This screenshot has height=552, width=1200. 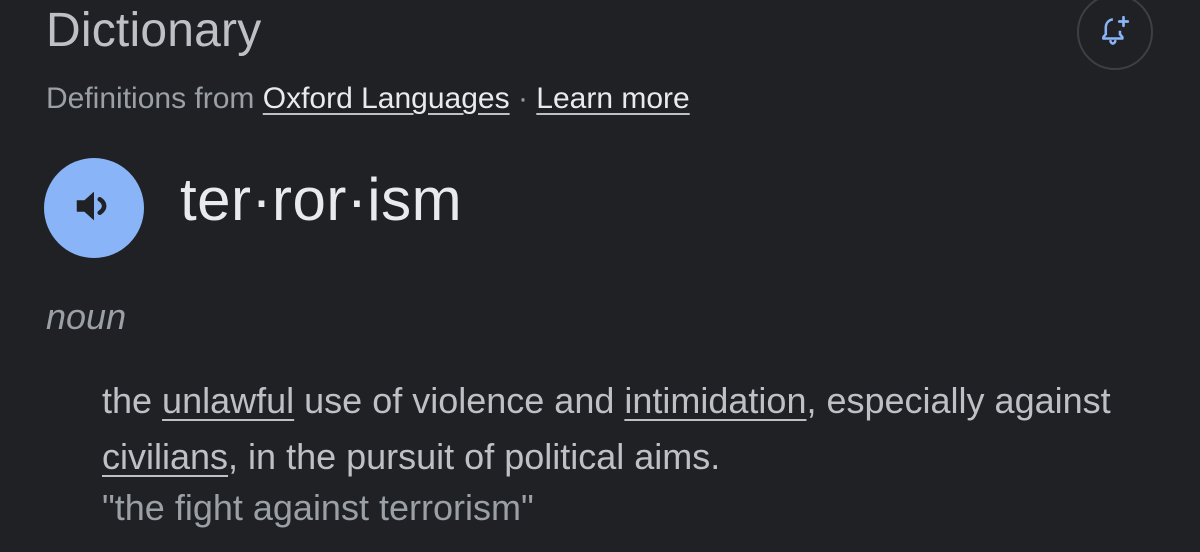 What do you see at coordinates (86, 316) in the screenshot?
I see `part-of-speech: noun` at bounding box center [86, 316].